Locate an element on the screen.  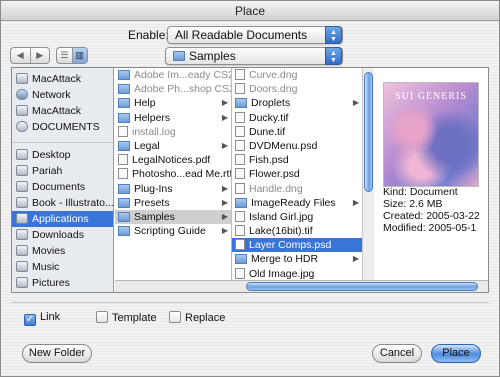
file-row: Flower.psd is located at coordinates (297, 174).